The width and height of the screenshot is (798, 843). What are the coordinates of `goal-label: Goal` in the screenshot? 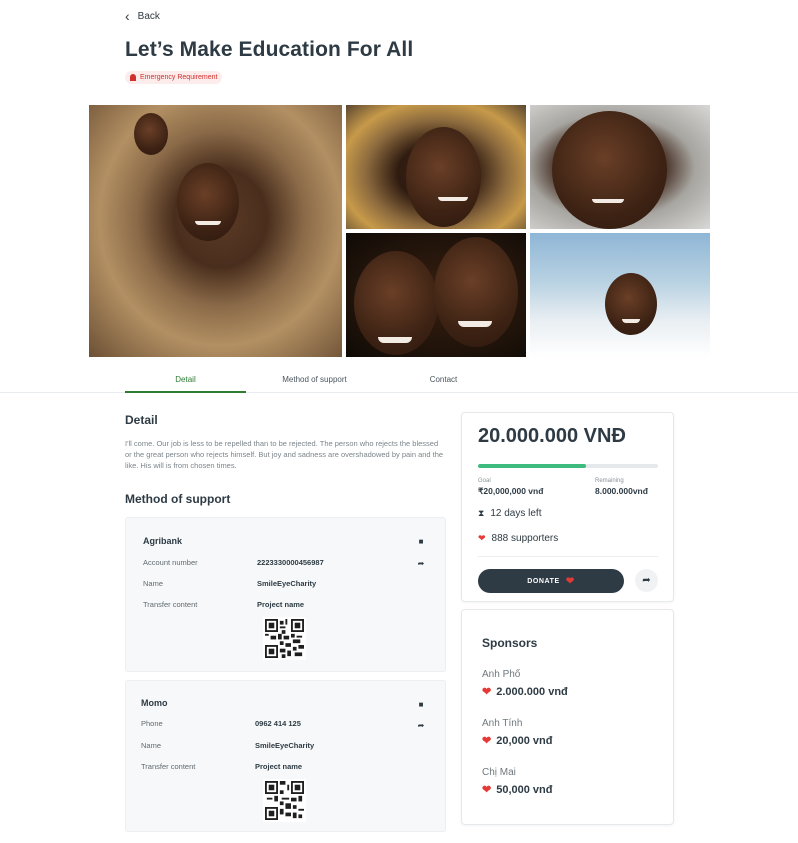 It's located at (484, 481).